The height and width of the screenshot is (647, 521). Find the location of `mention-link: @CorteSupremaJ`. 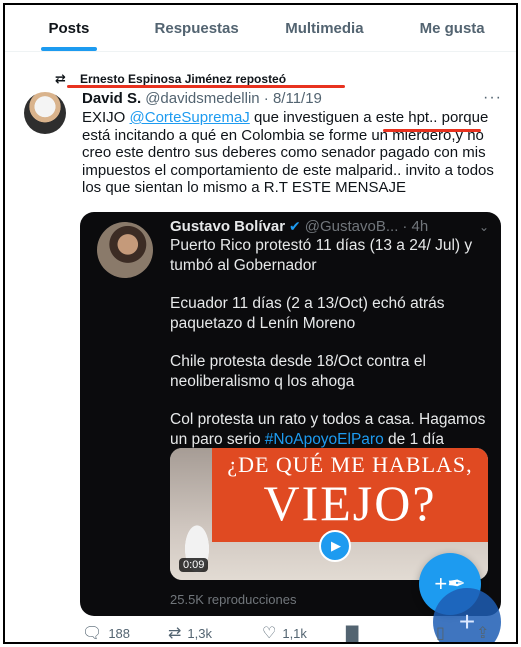

mention-link: @CorteSupremaJ is located at coordinates (190, 117).